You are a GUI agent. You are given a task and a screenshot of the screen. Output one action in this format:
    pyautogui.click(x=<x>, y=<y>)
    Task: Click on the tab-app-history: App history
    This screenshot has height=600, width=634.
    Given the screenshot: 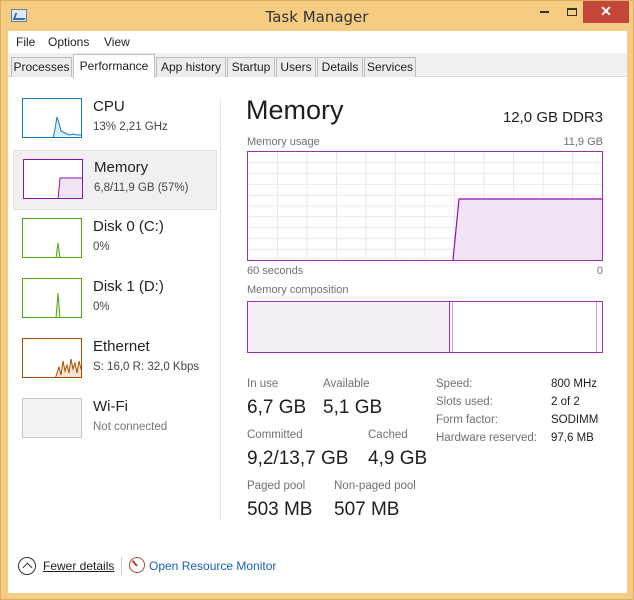 What is the action you would take?
    pyautogui.click(x=191, y=67)
    